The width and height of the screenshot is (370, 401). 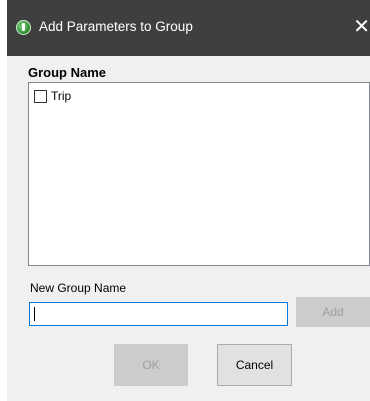 What do you see at coordinates (116, 26) in the screenshot?
I see `window-title: Add Parameters to Group` at bounding box center [116, 26].